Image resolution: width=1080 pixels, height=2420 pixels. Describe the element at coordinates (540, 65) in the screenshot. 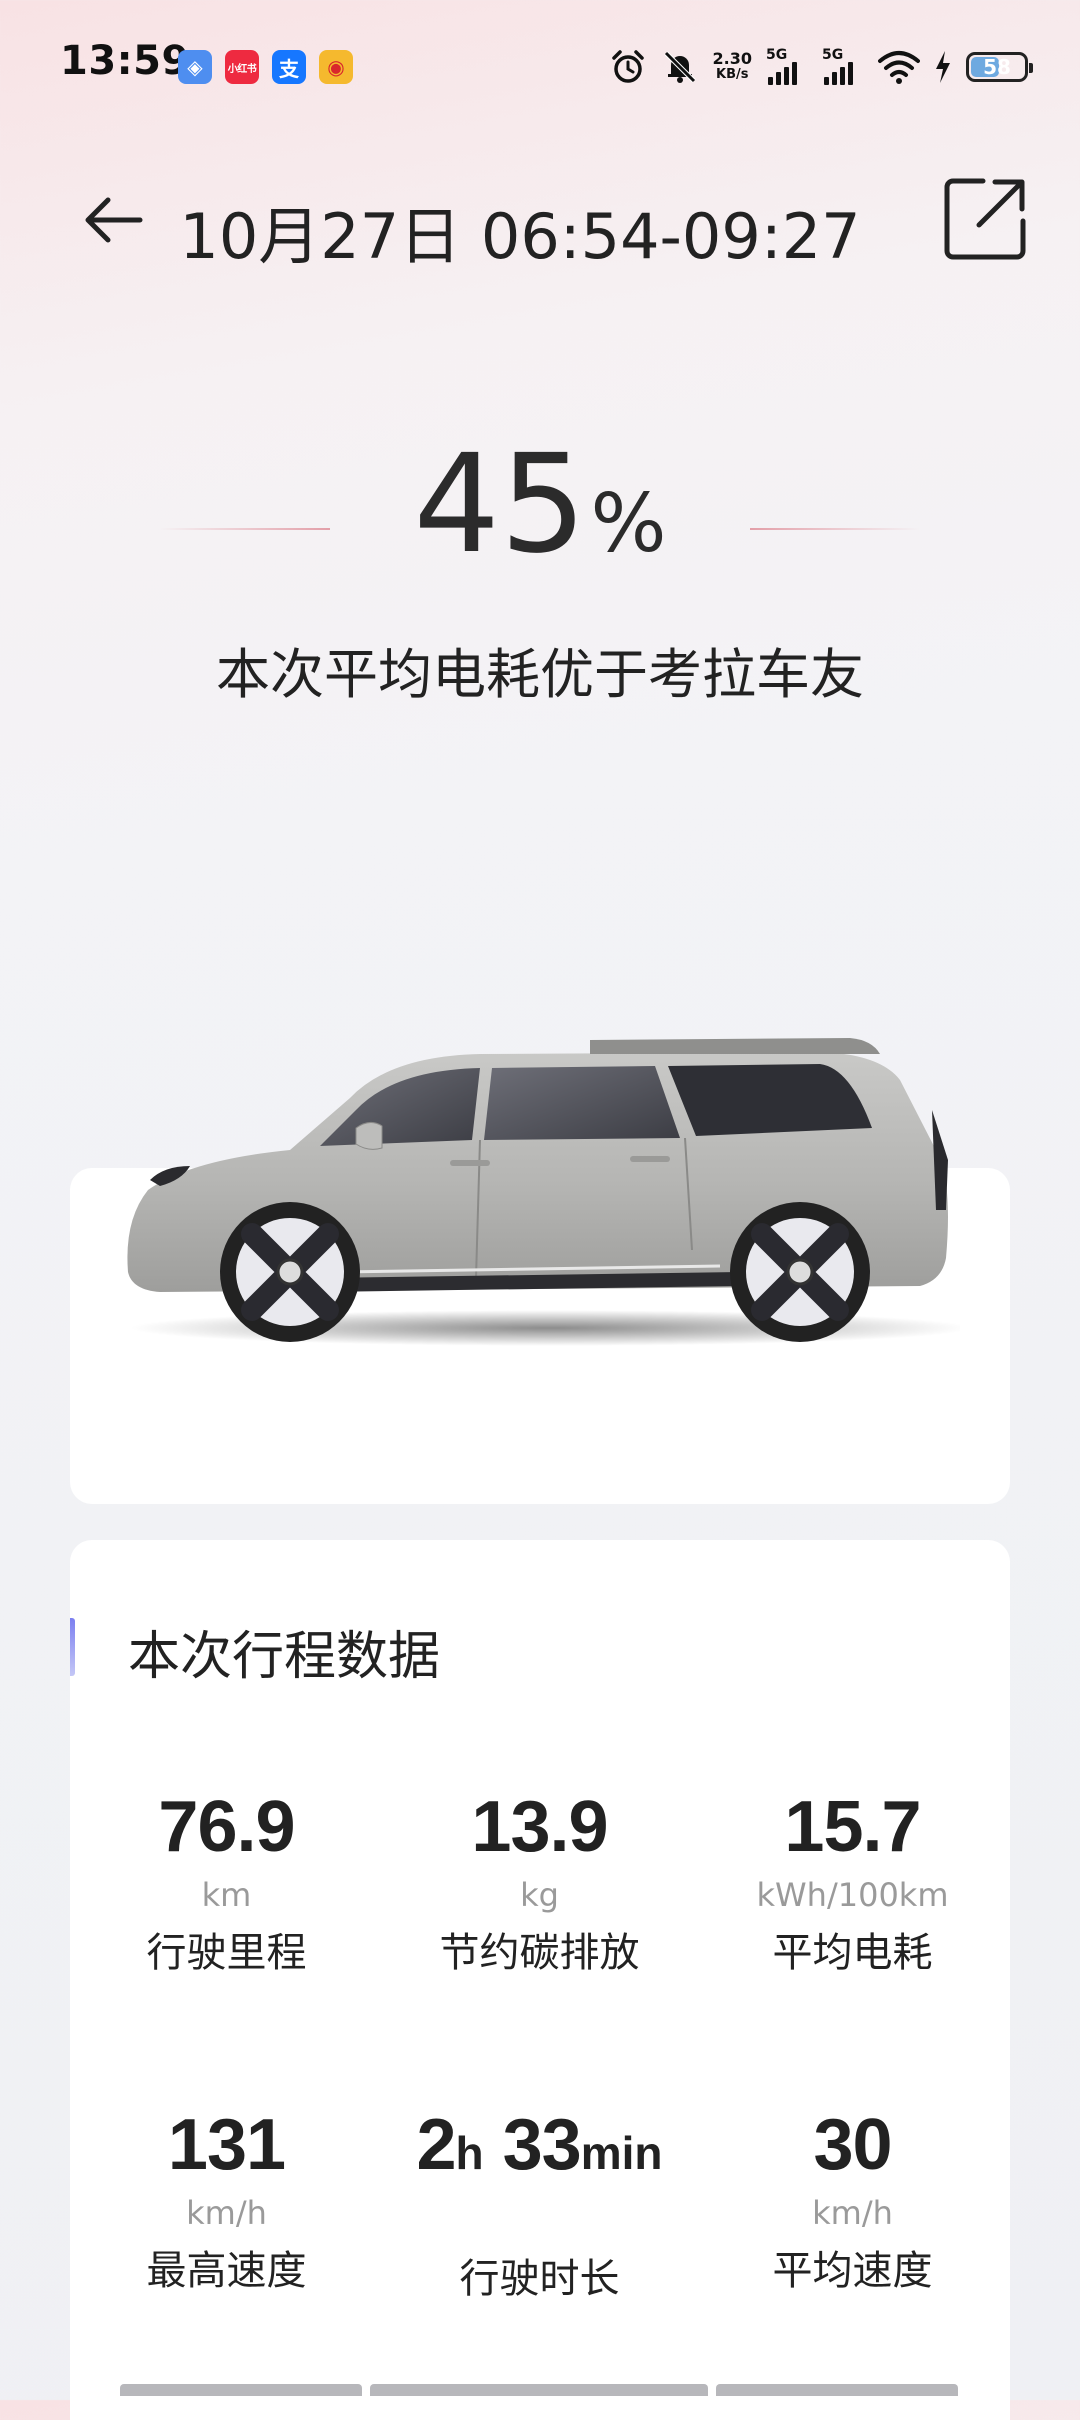

I see `status-bar: 13:59 ◈ 小红书 支 ◉ 2.30 KB/s 5G 5G 58` at that location.